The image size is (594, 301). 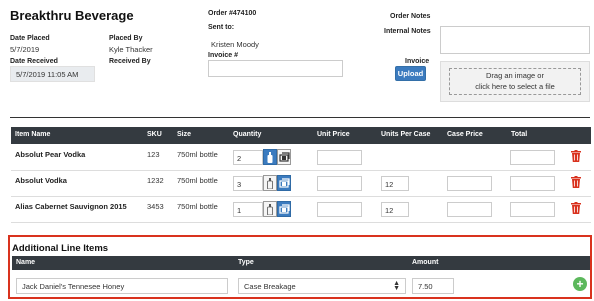 I want to click on item-sku: 123, so click(x=153, y=154).